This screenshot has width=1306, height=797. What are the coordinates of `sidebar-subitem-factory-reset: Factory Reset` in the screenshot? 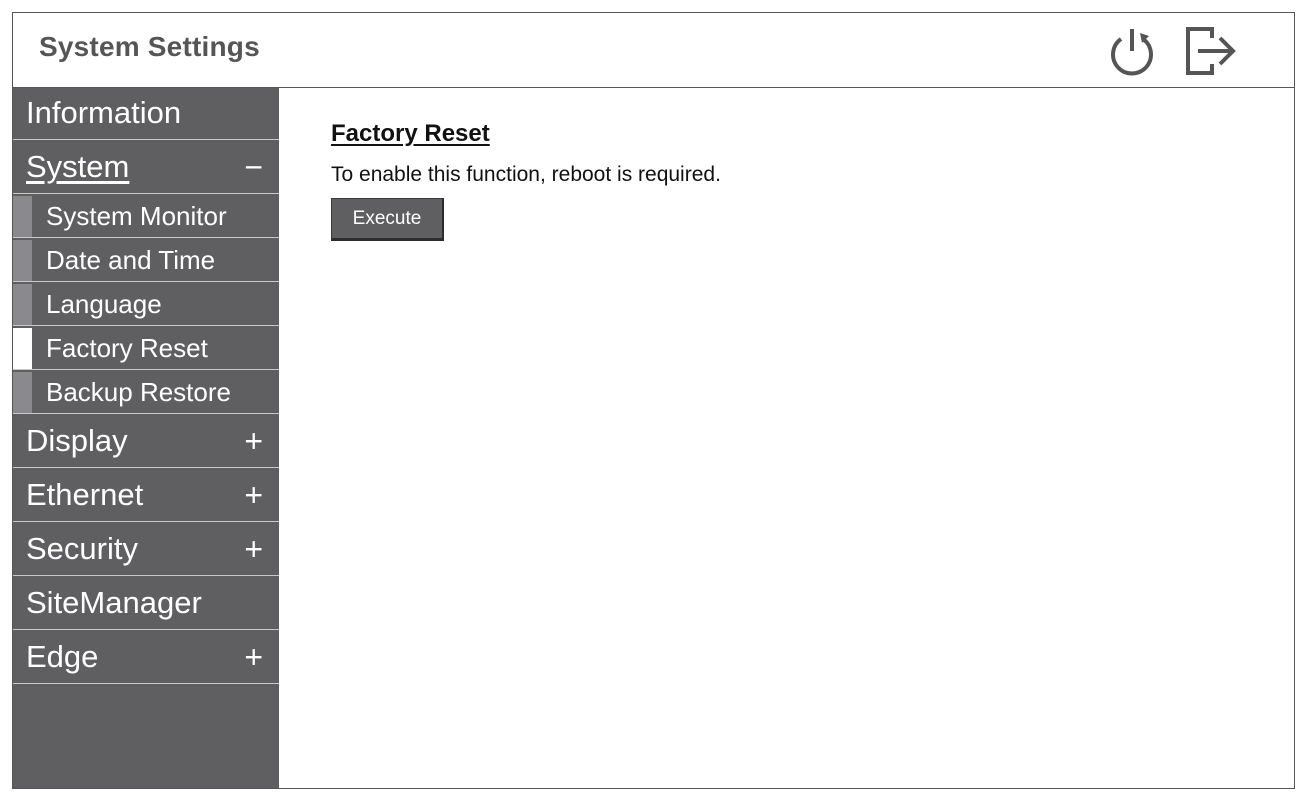 It's located at (146, 349).